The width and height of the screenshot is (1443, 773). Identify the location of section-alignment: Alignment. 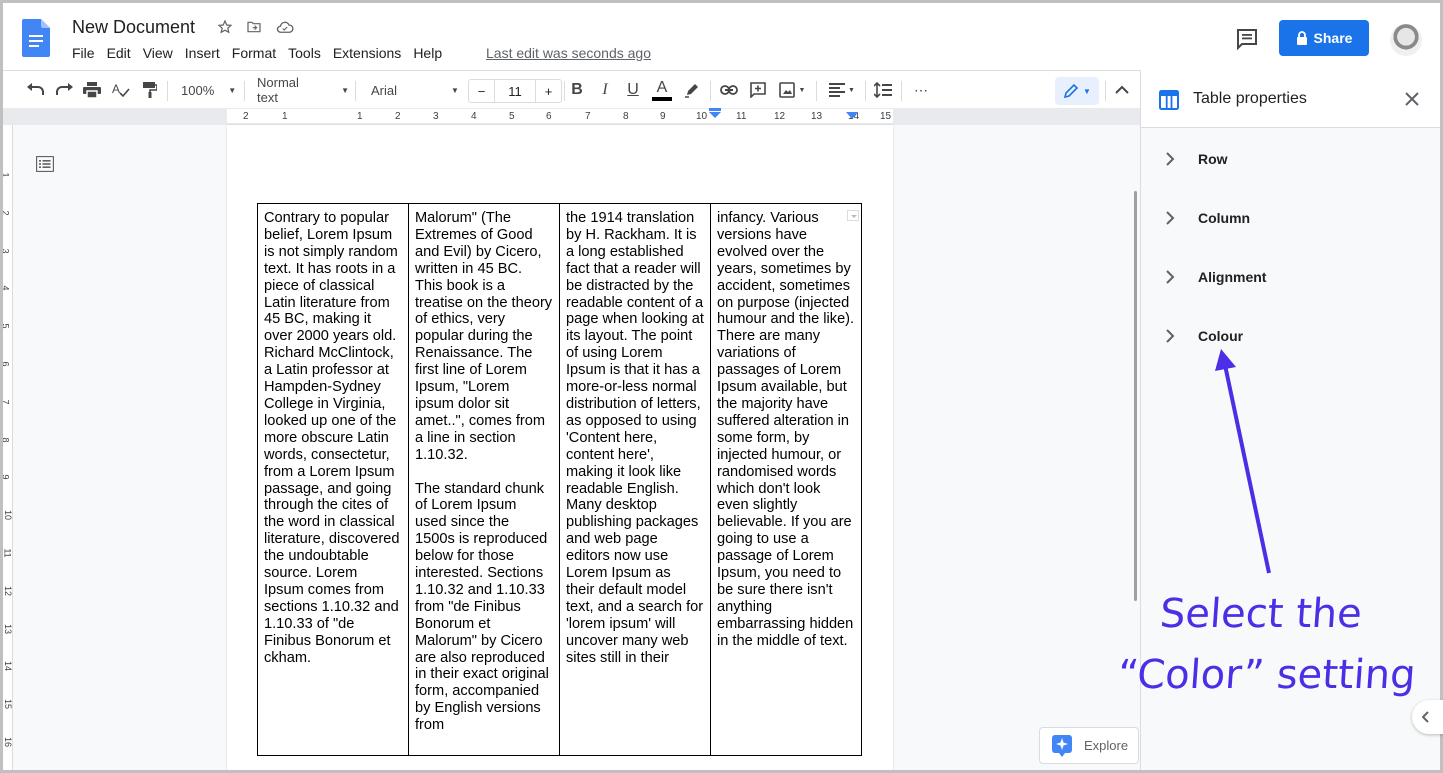
(1290, 277).